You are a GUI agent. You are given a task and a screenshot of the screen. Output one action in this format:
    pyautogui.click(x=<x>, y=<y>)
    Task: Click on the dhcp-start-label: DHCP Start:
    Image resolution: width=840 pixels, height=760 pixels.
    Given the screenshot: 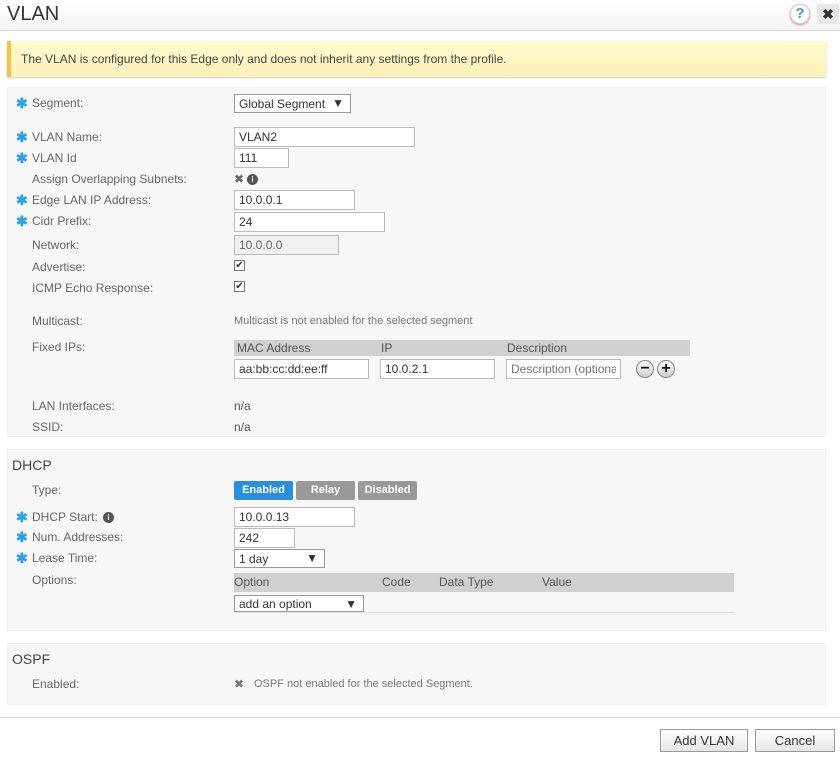 What is the action you would take?
    pyautogui.click(x=65, y=517)
    